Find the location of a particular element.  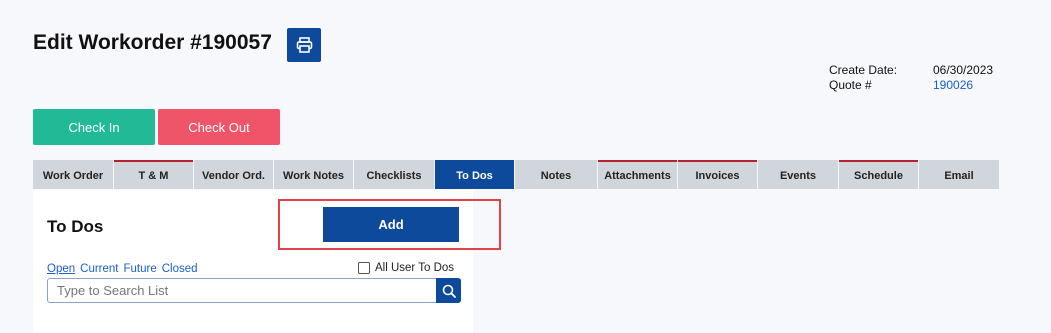

print-button is located at coordinates (304, 45).